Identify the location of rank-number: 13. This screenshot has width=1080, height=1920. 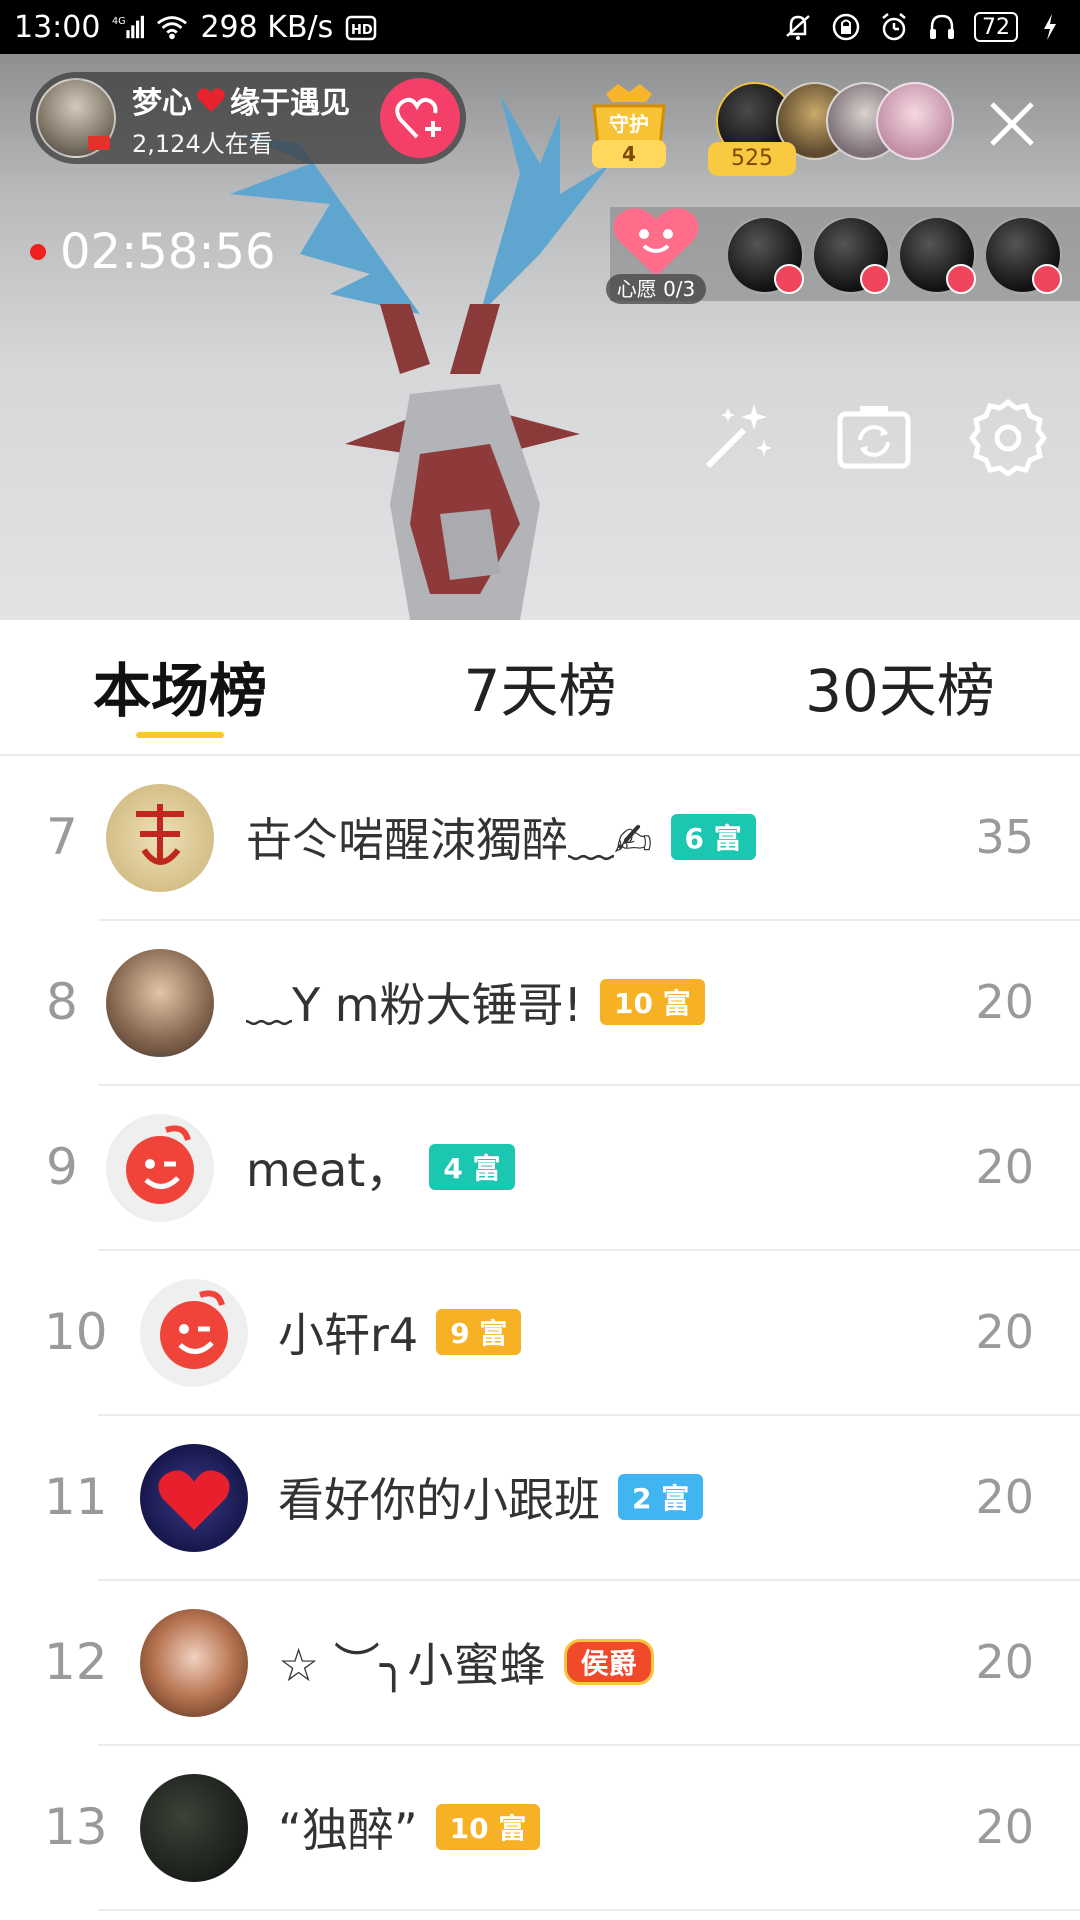
(76, 1827).